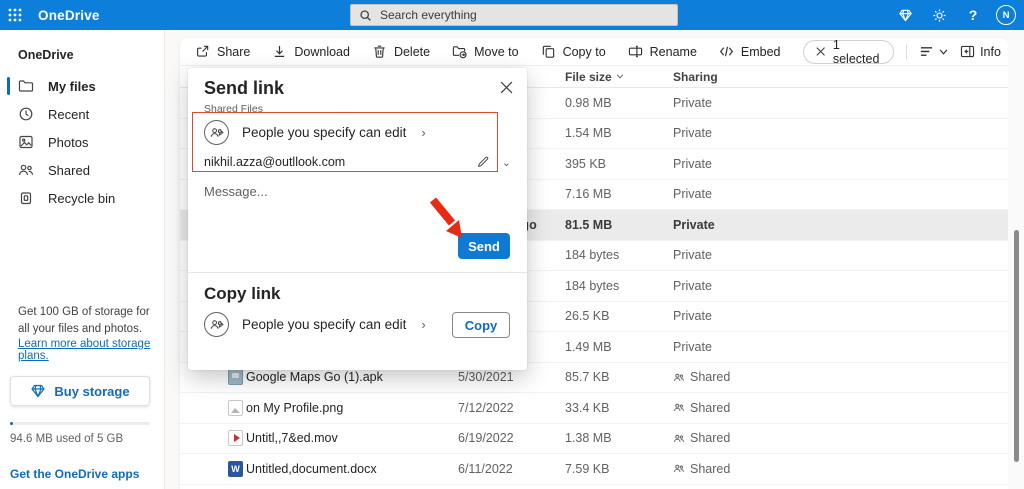  What do you see at coordinates (26, 114) in the screenshot?
I see `clock-icon` at bounding box center [26, 114].